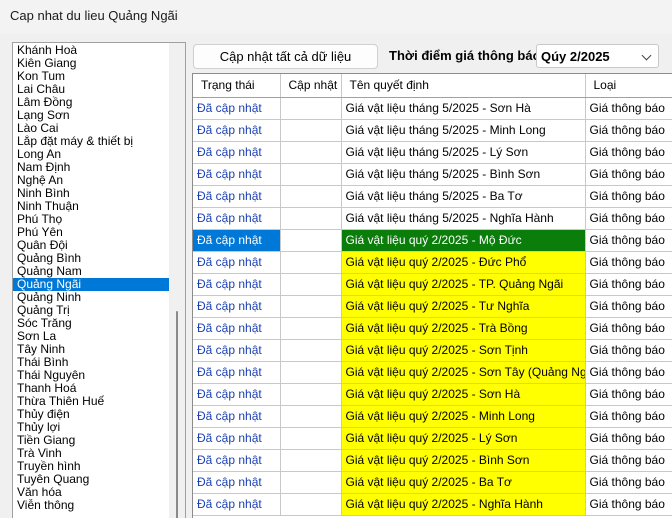  I want to click on province-list-item: Tuyên Quang, so click(91, 479).